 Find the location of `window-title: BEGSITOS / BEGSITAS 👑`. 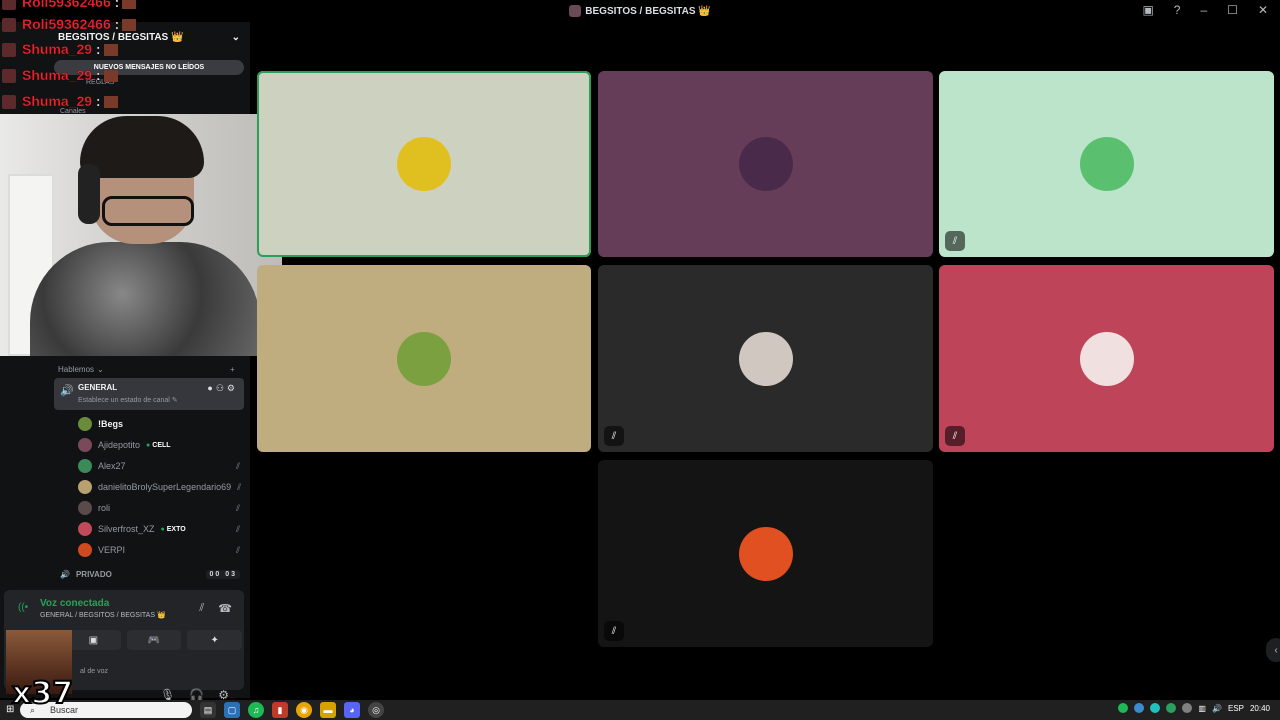

window-title: BEGSITOS / BEGSITAS 👑 is located at coordinates (640, 11).